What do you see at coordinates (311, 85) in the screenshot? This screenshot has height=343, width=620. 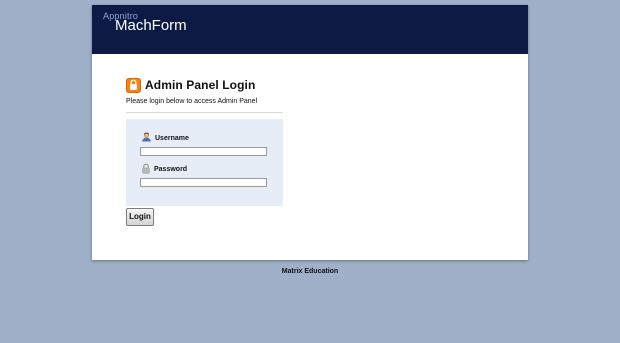 I see `title-row: Admin Panel Login` at bounding box center [311, 85].